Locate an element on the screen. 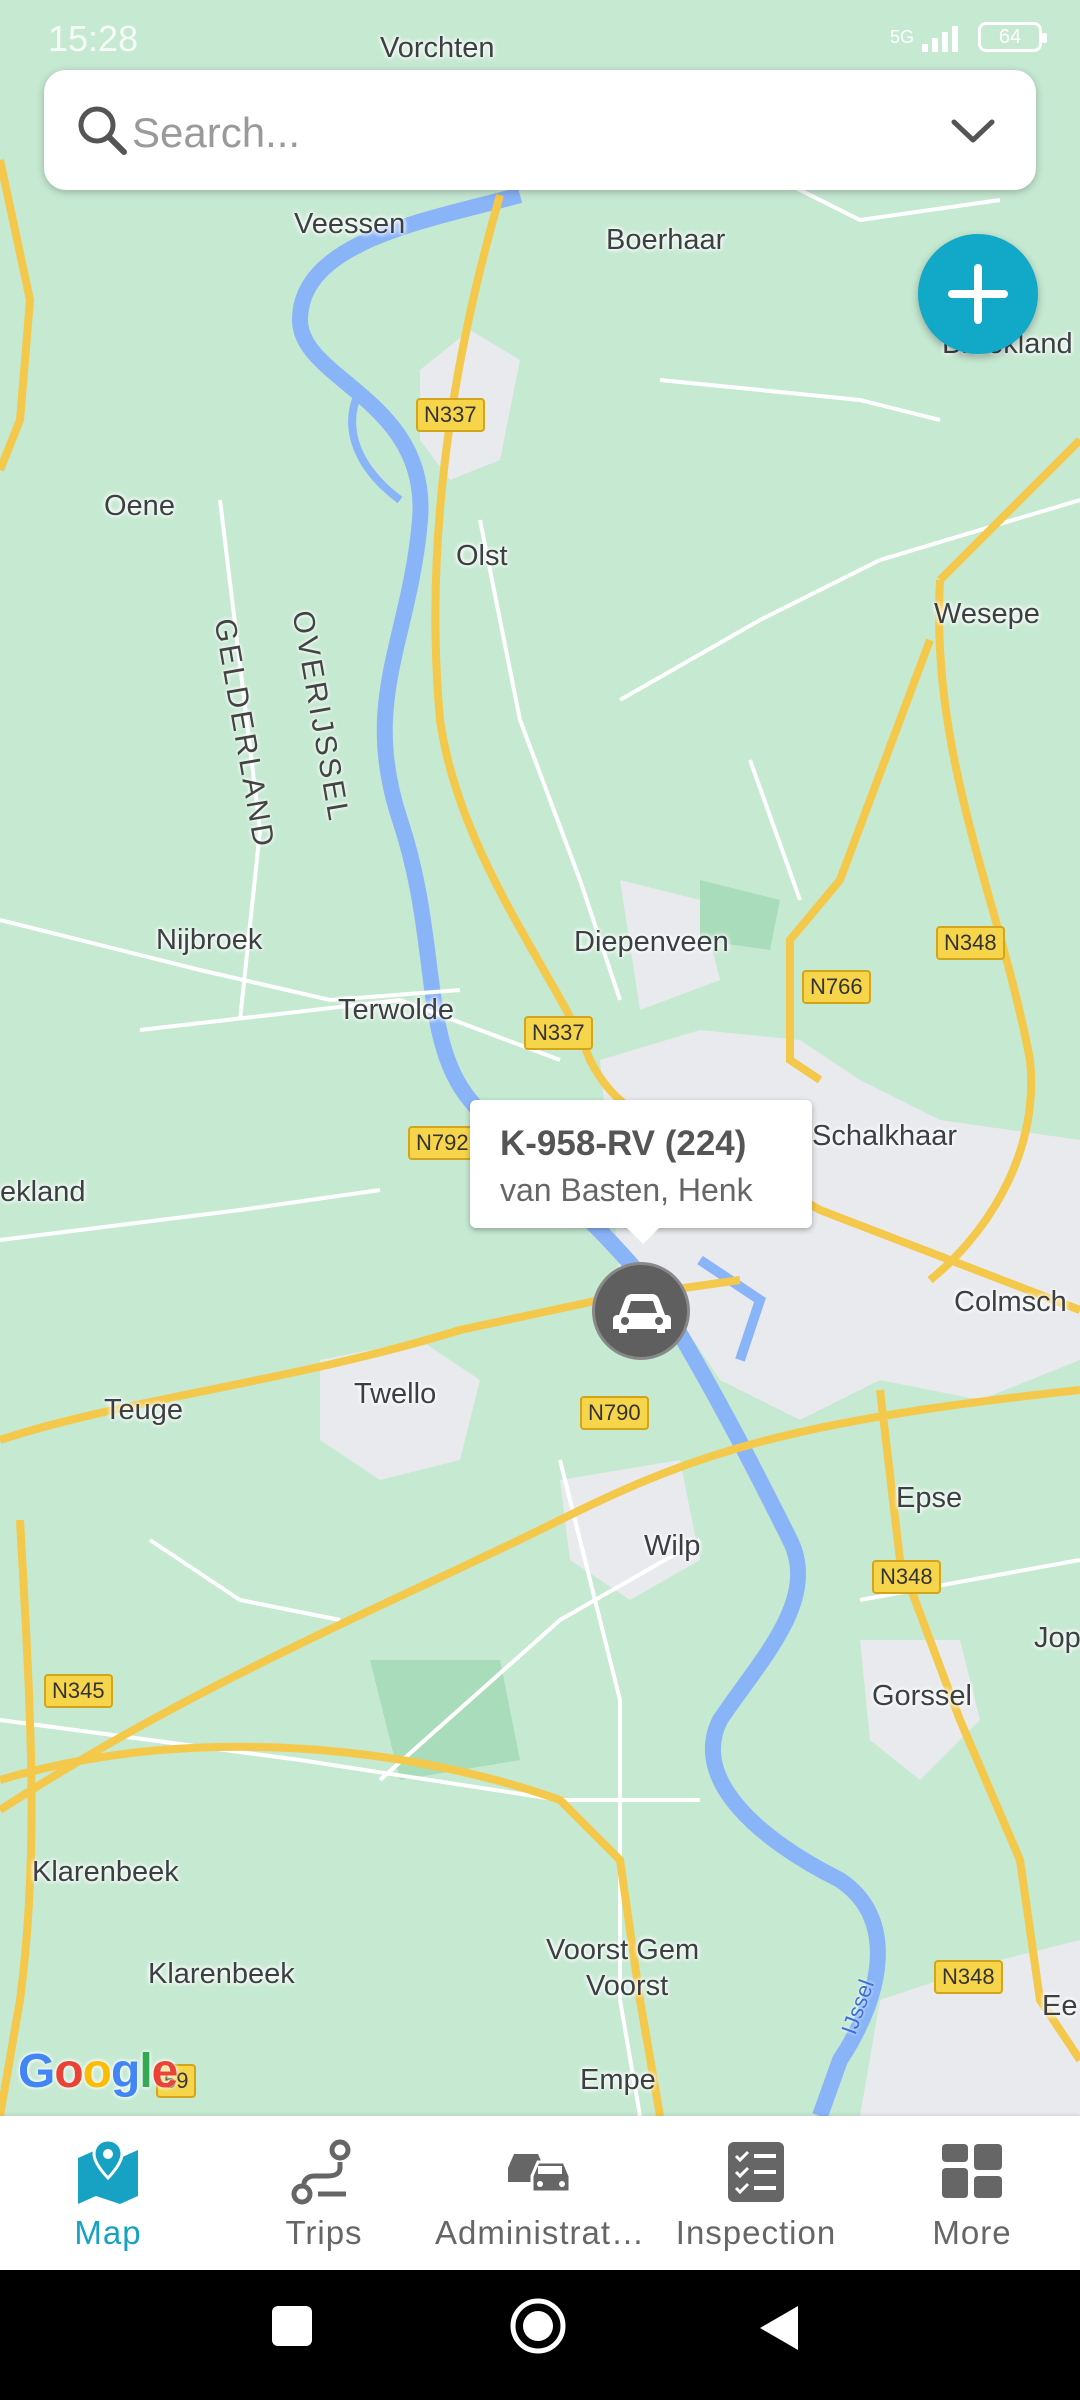  place-label: Ee is located at coordinates (1060, 2006).